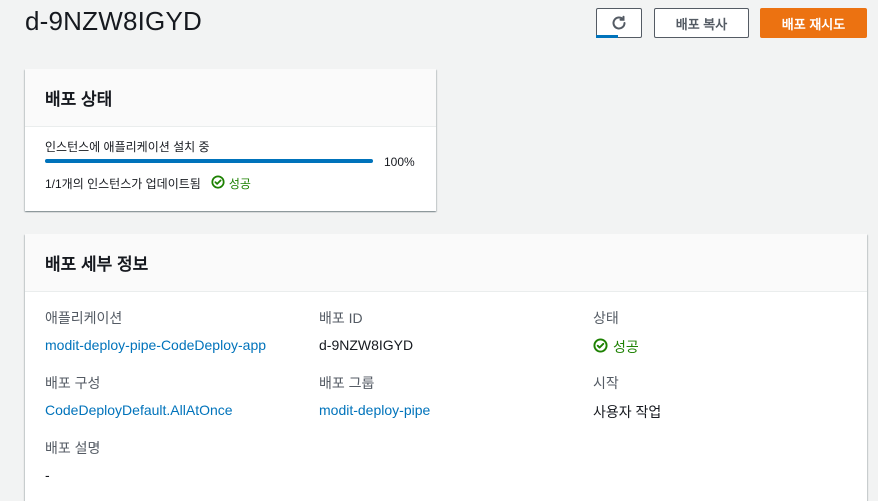 The height and width of the screenshot is (501, 878). I want to click on copy-deployment-button: 배포 복사, so click(701, 23).